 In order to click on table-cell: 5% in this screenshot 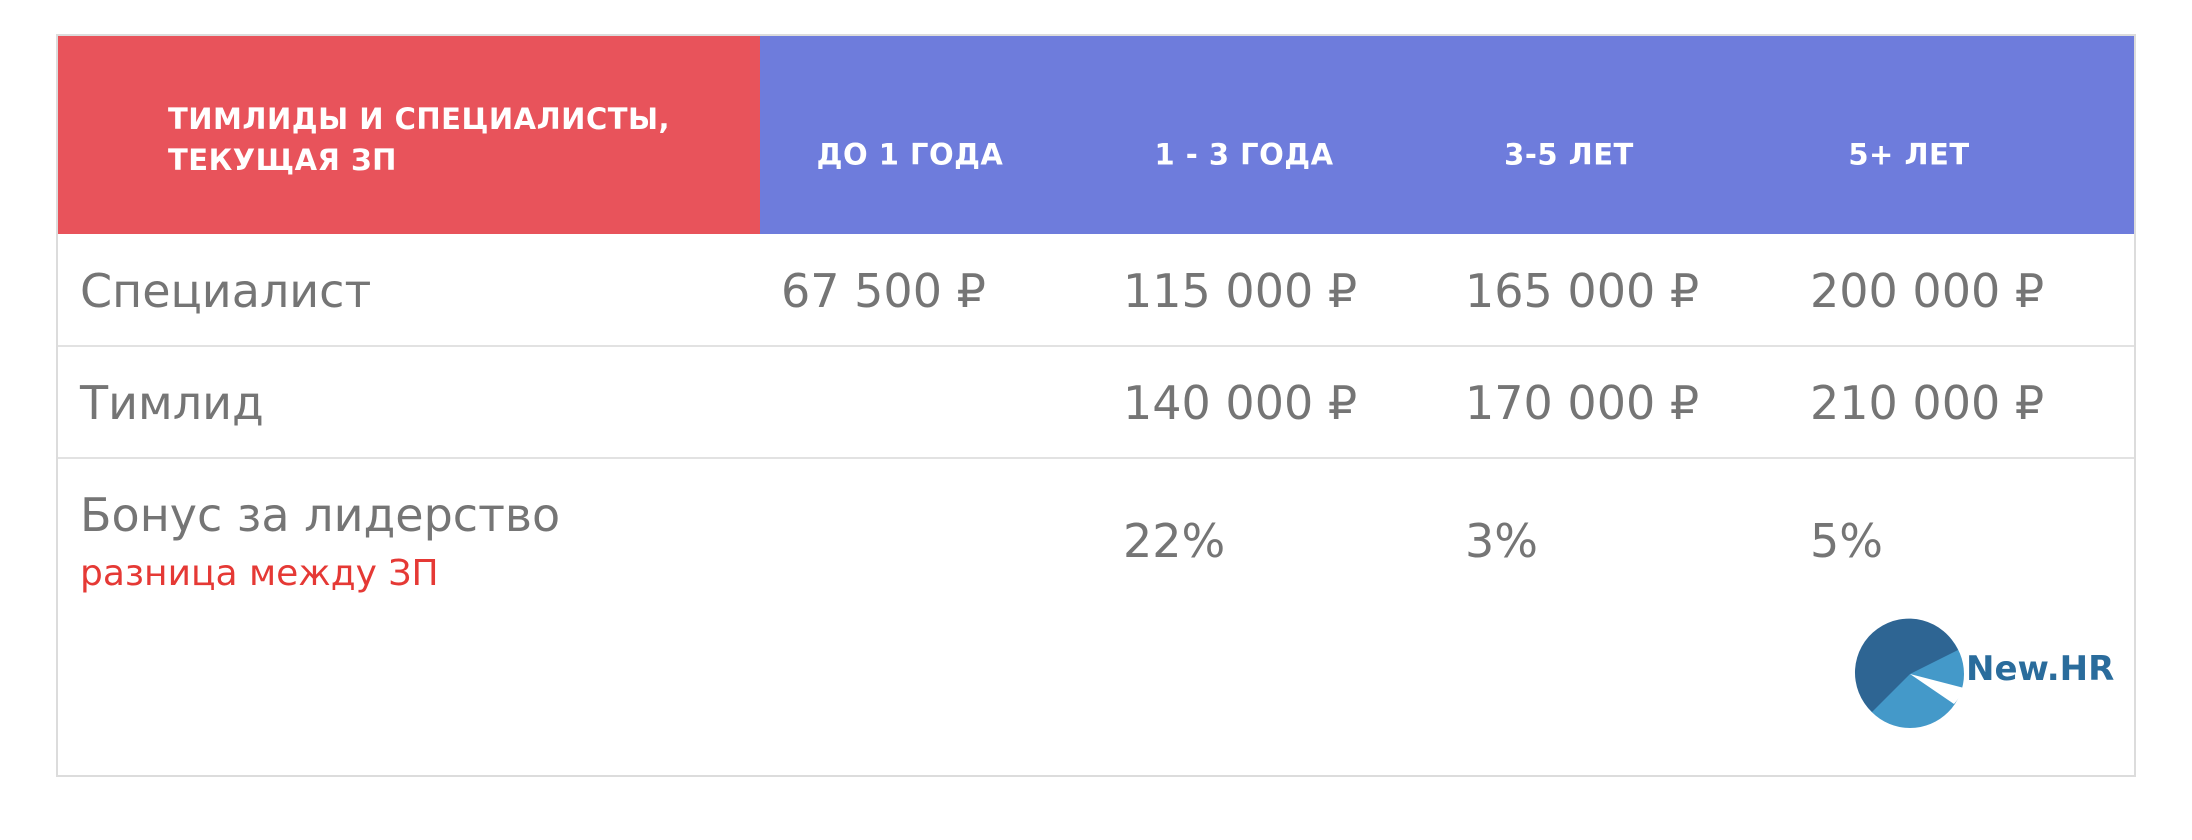, I will do `click(1846, 541)`.